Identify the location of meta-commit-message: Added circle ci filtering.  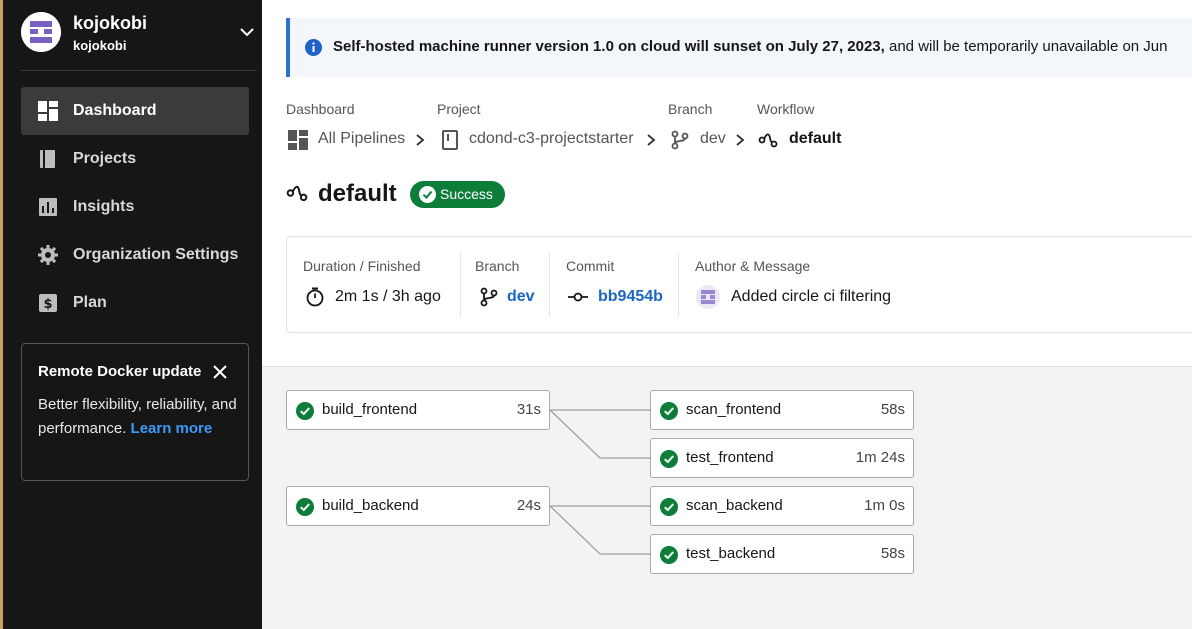
(811, 296).